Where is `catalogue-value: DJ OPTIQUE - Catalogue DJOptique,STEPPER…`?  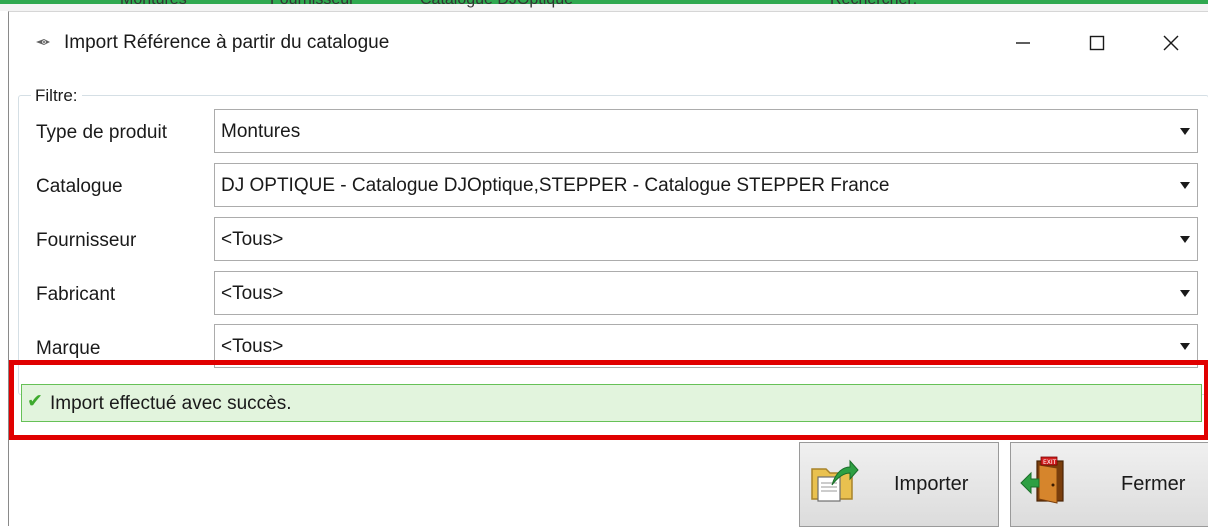
catalogue-value: DJ OPTIQUE - Catalogue DJOptique,STEPPER… is located at coordinates (555, 185).